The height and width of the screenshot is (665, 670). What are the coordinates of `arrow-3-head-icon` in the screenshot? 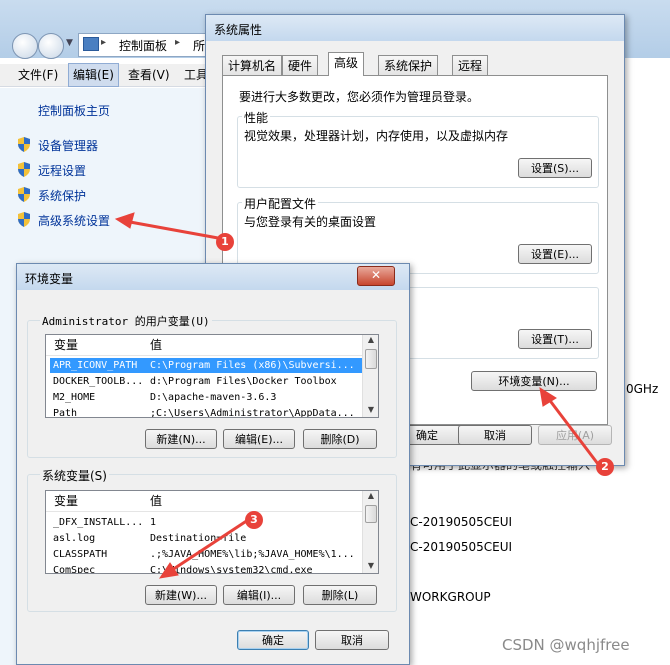 It's located at (168, 570).